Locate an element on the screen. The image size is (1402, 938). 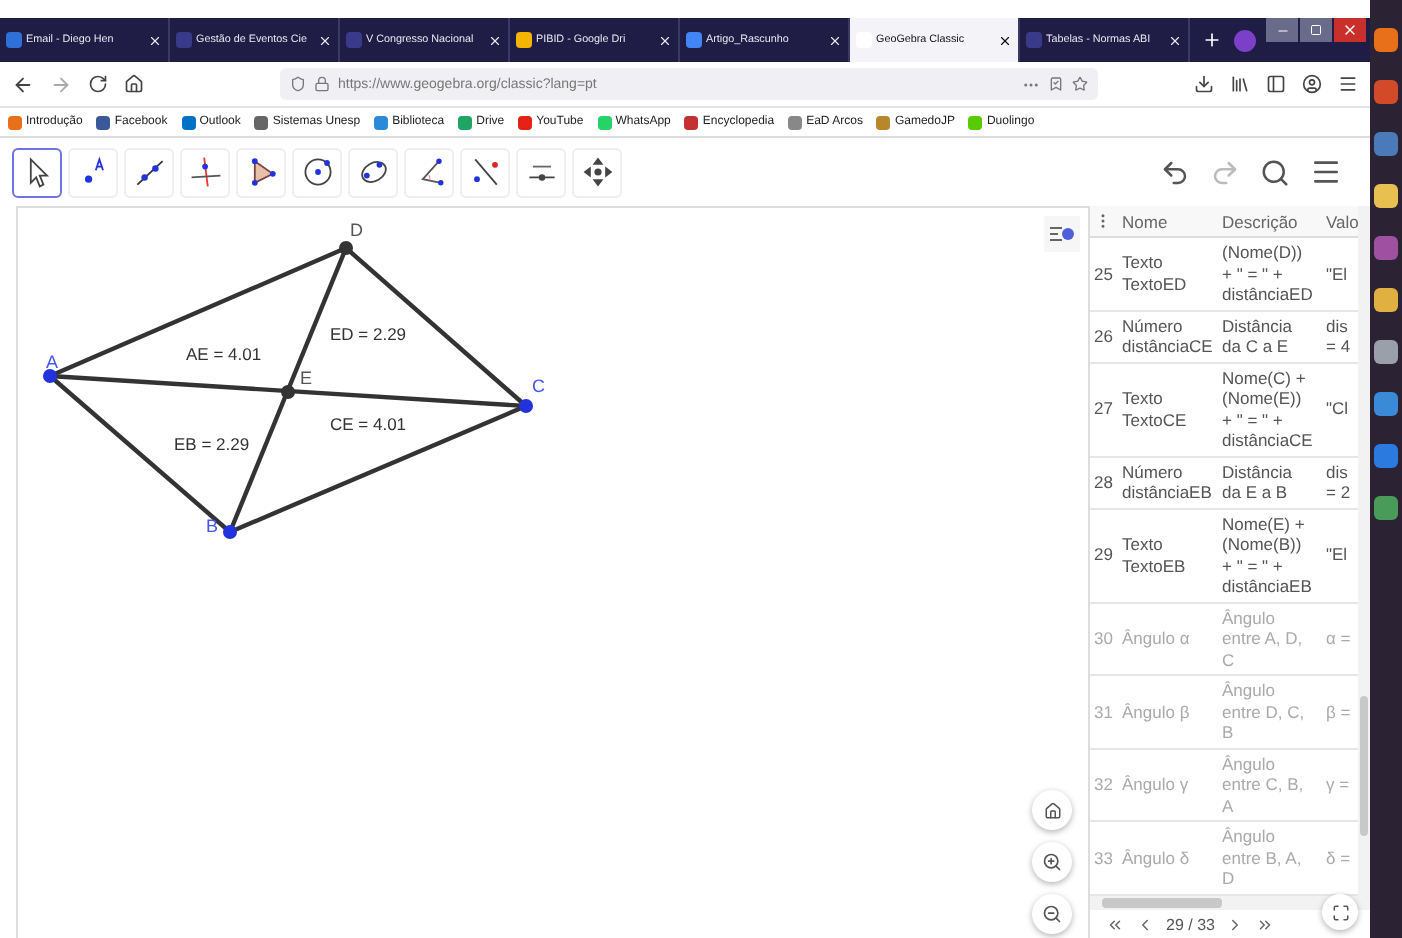
point-label: E is located at coordinates (306, 378).